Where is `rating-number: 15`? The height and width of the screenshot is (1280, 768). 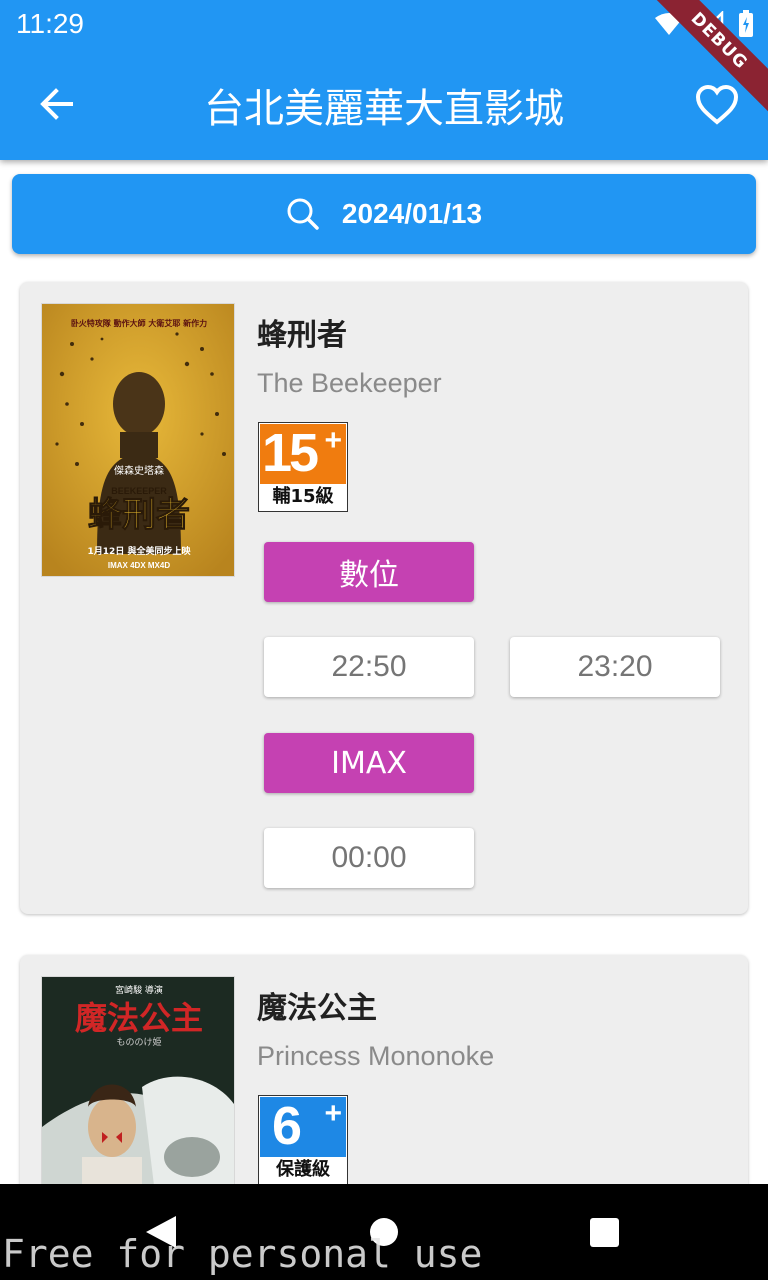
rating-number: 15 is located at coordinates (290, 453).